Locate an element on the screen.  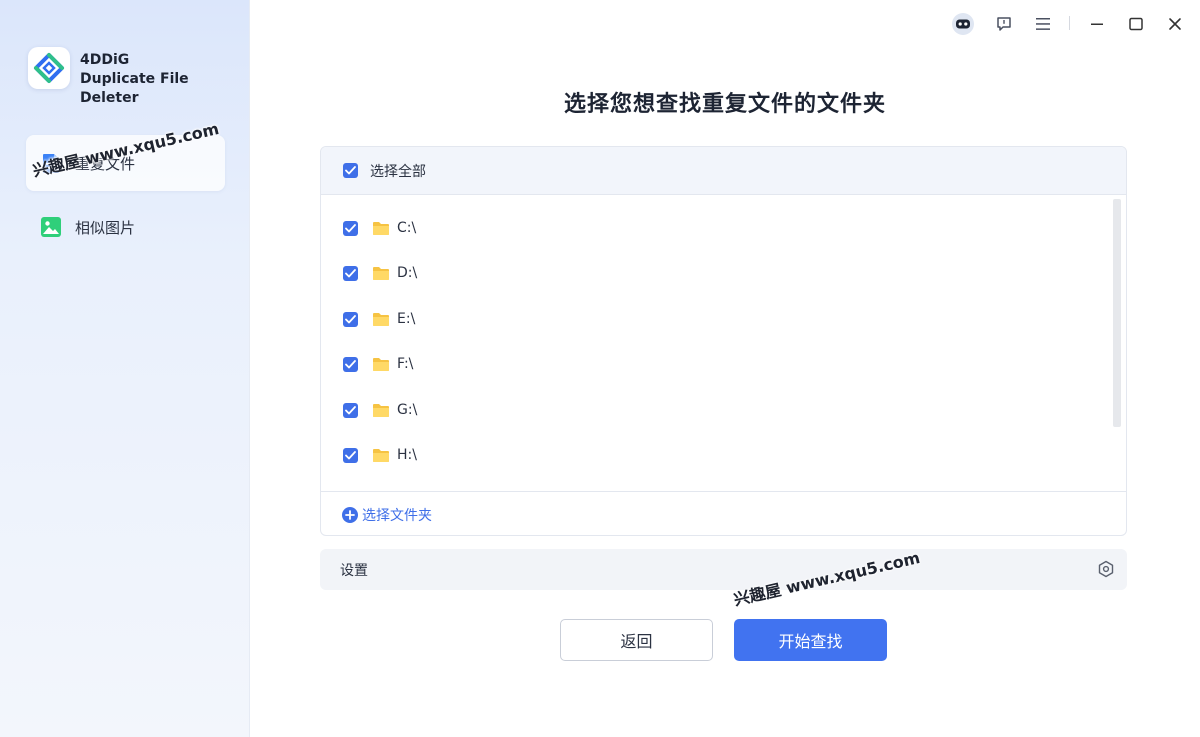
list-item: E:\ is located at coordinates (379, 319).